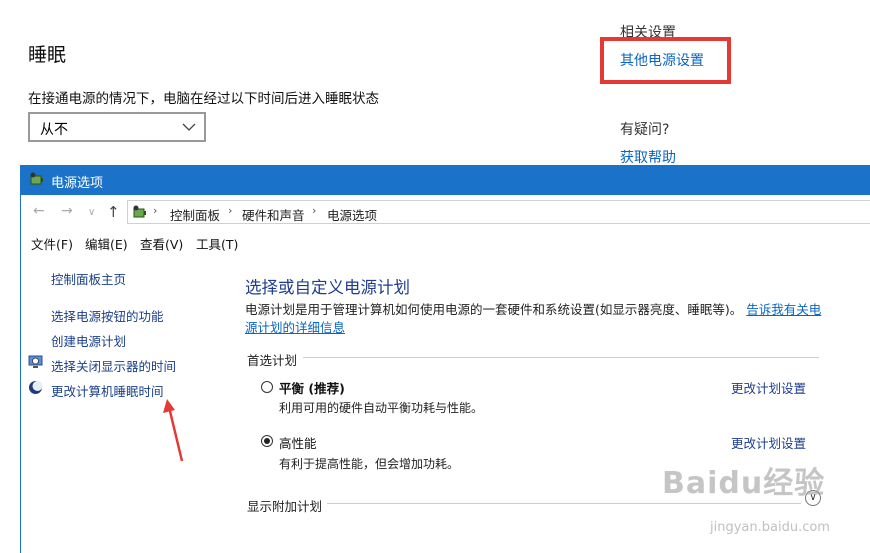 The image size is (870, 553). I want to click on address-bar: › 控制面板 › 硬件和声音 › 电源选项, so click(498, 212).